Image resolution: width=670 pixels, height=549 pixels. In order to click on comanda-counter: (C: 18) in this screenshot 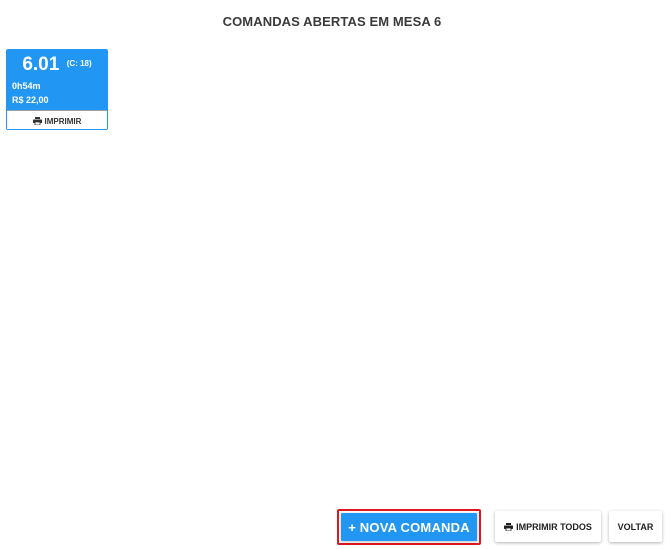, I will do `click(79, 63)`.